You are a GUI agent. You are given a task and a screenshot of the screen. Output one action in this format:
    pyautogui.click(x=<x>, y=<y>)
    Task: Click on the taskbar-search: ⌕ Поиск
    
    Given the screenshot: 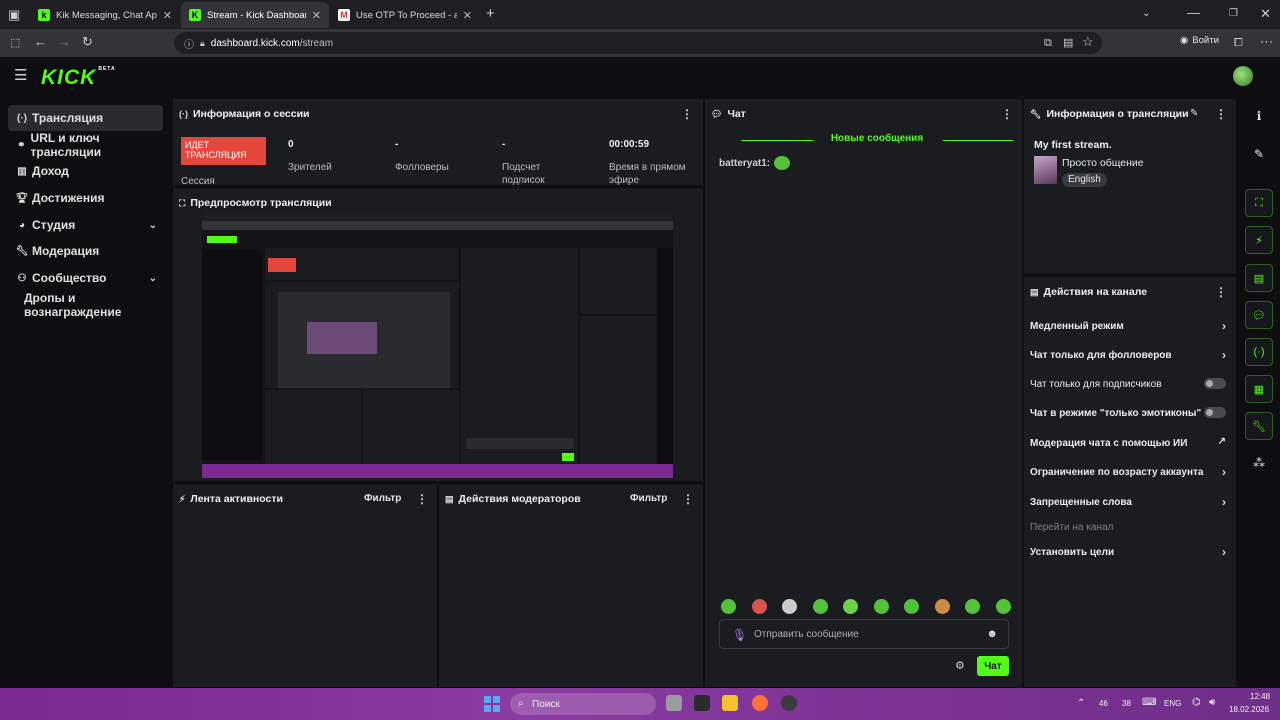 What is the action you would take?
    pyautogui.click(x=583, y=704)
    